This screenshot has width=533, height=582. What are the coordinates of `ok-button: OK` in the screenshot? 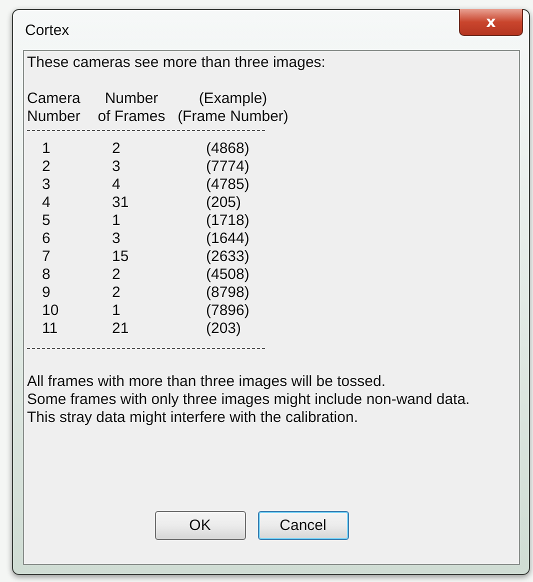 It's located at (200, 525).